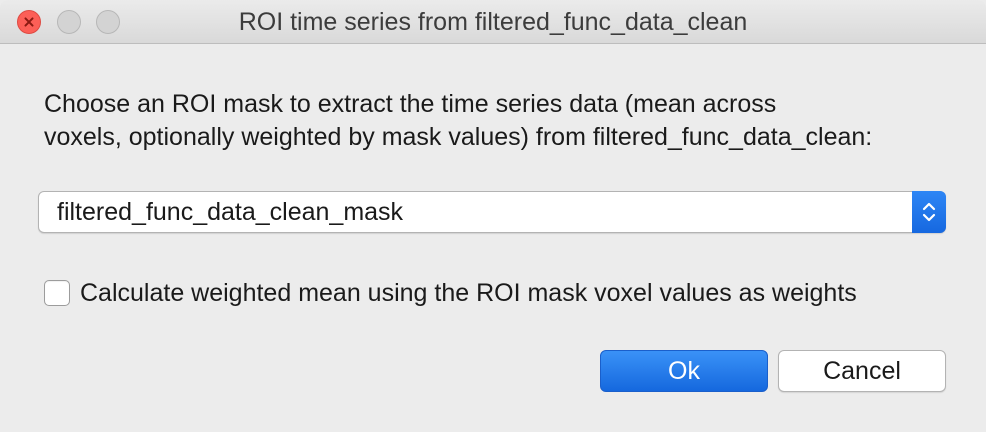 The height and width of the screenshot is (432, 986). I want to click on cancel-button: Cancel, so click(862, 371).